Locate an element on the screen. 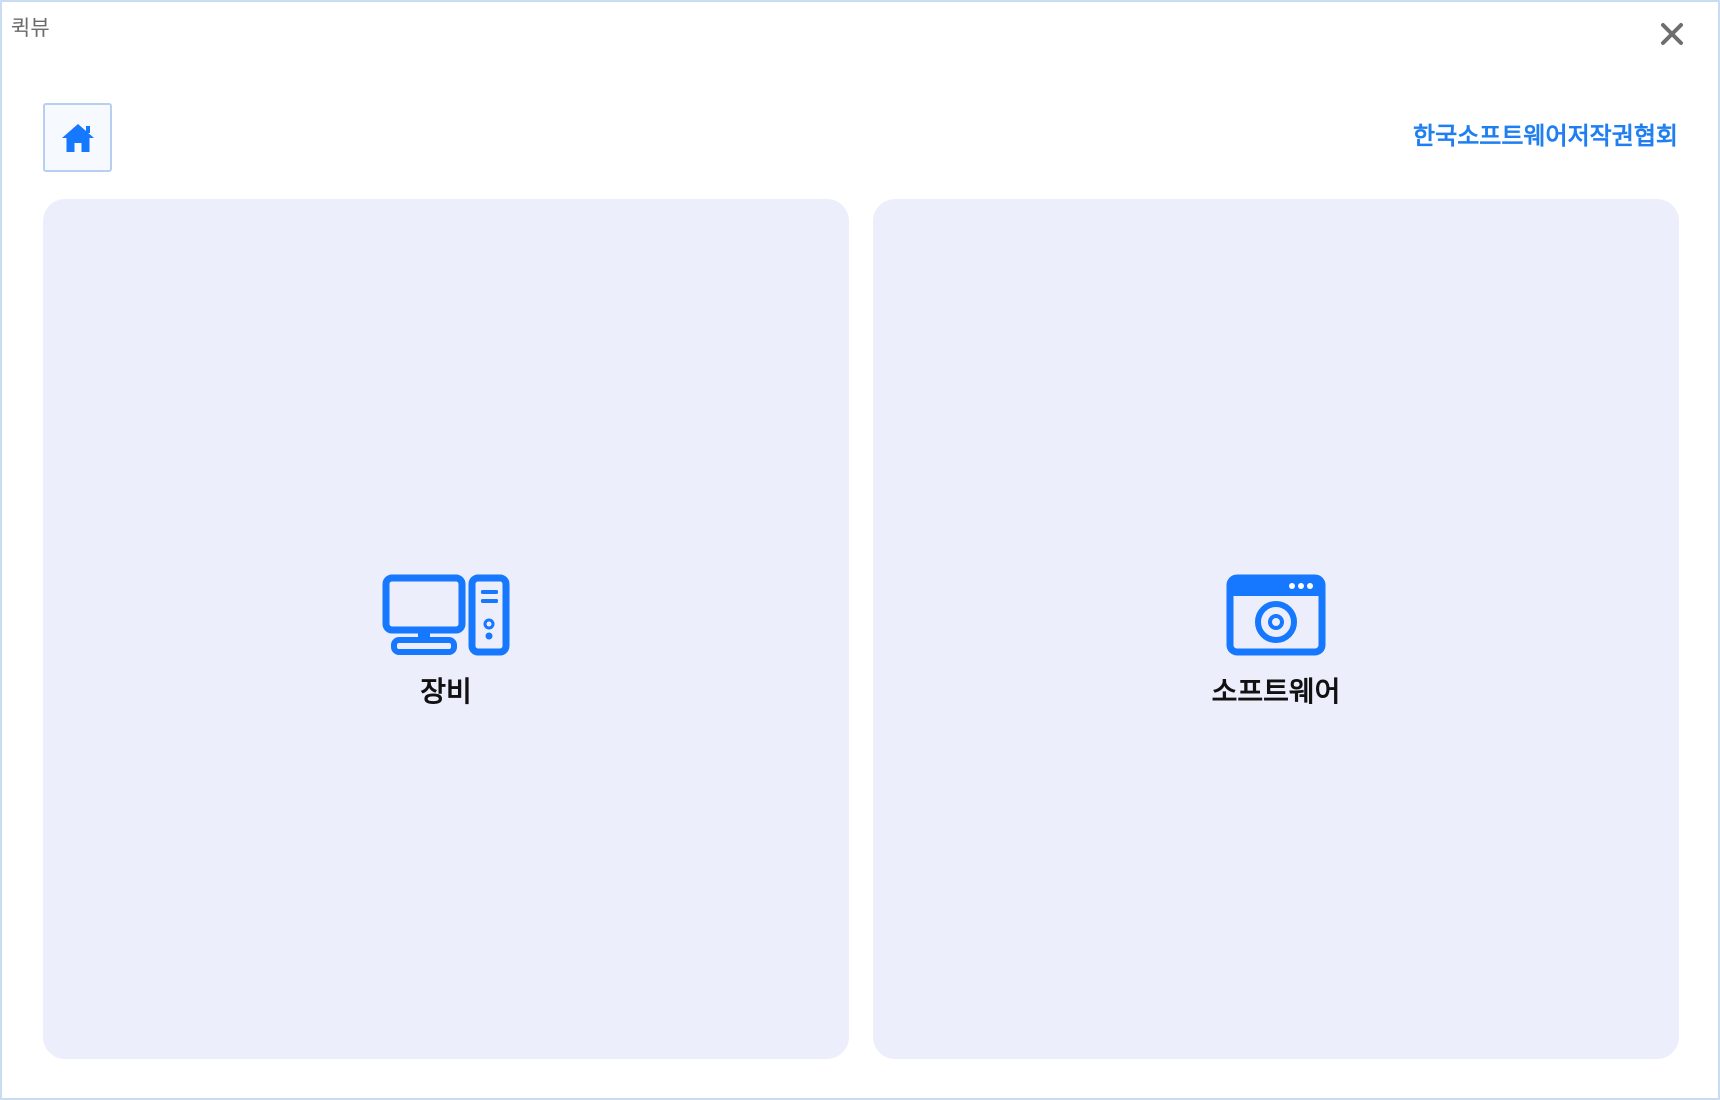  home-button is located at coordinates (77, 137).